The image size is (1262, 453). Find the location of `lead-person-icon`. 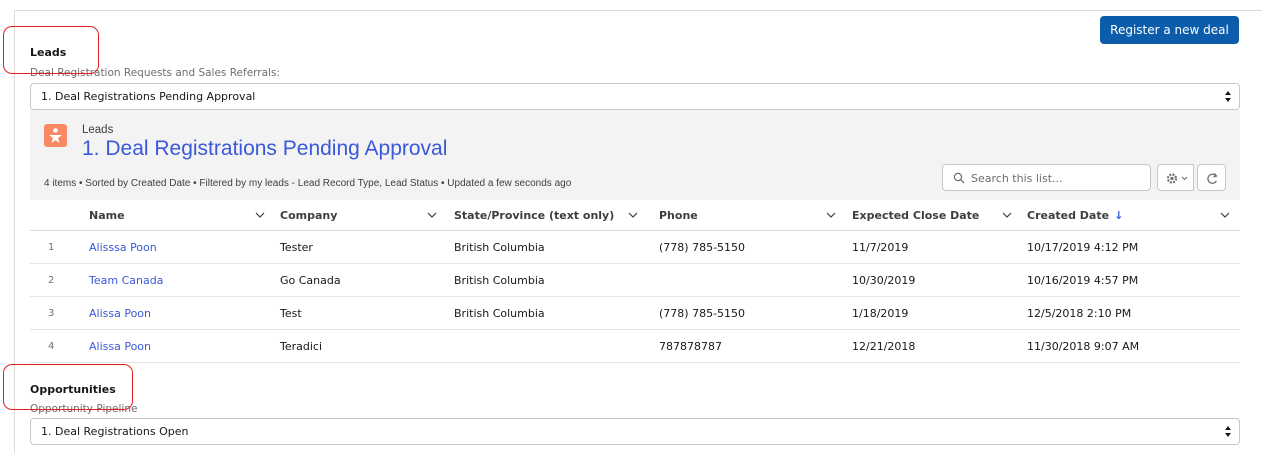

lead-person-icon is located at coordinates (55, 135).